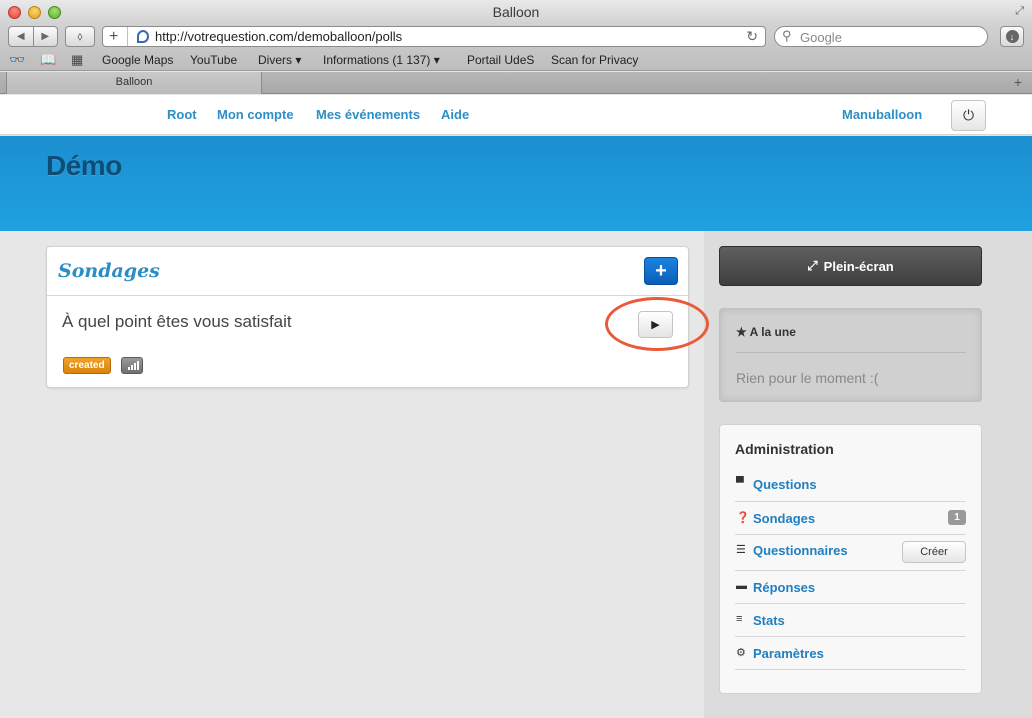 This screenshot has height=718, width=1032. What do you see at coordinates (752, 36) in the screenshot?
I see `reload-icon: ↻` at bounding box center [752, 36].